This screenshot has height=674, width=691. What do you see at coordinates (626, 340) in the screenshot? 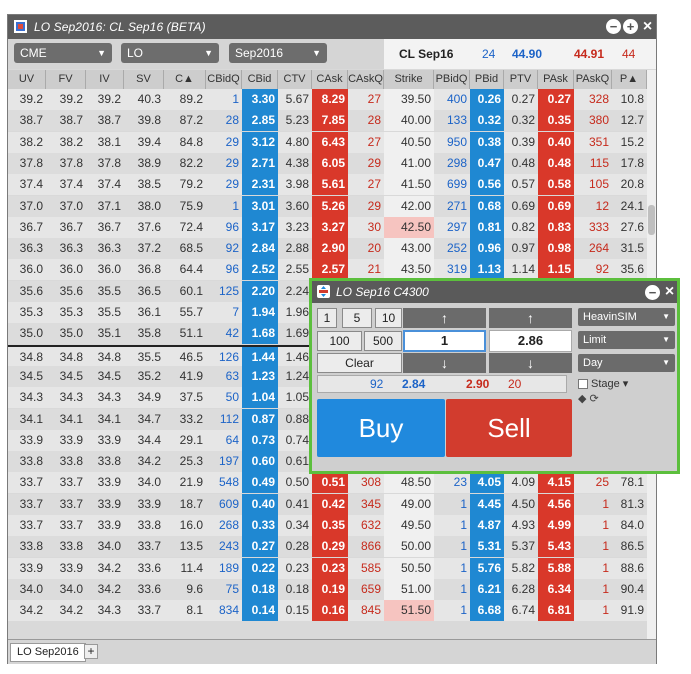
I see `order-type-select: Limit ▼` at bounding box center [626, 340].